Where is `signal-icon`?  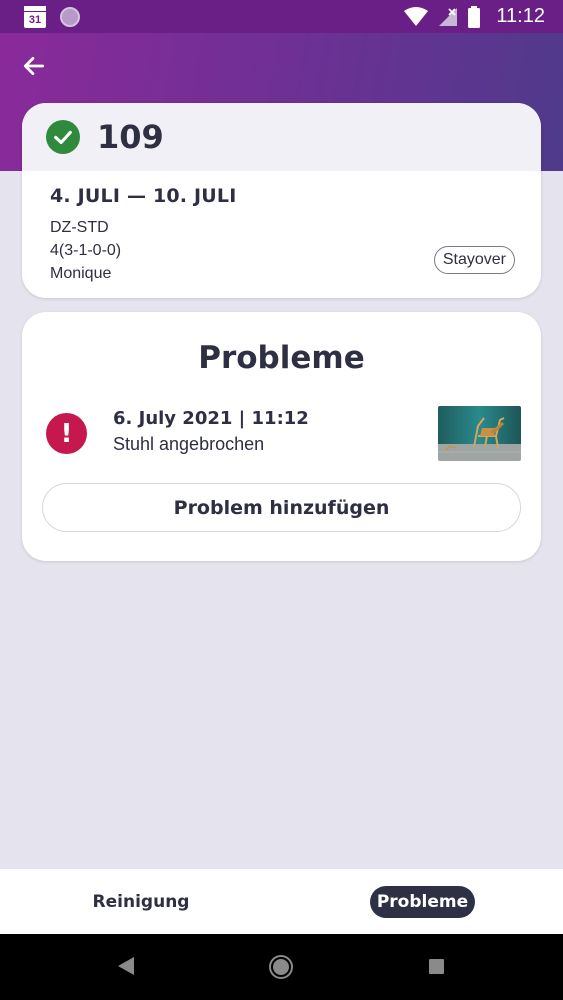 signal-icon is located at coordinates (448, 16).